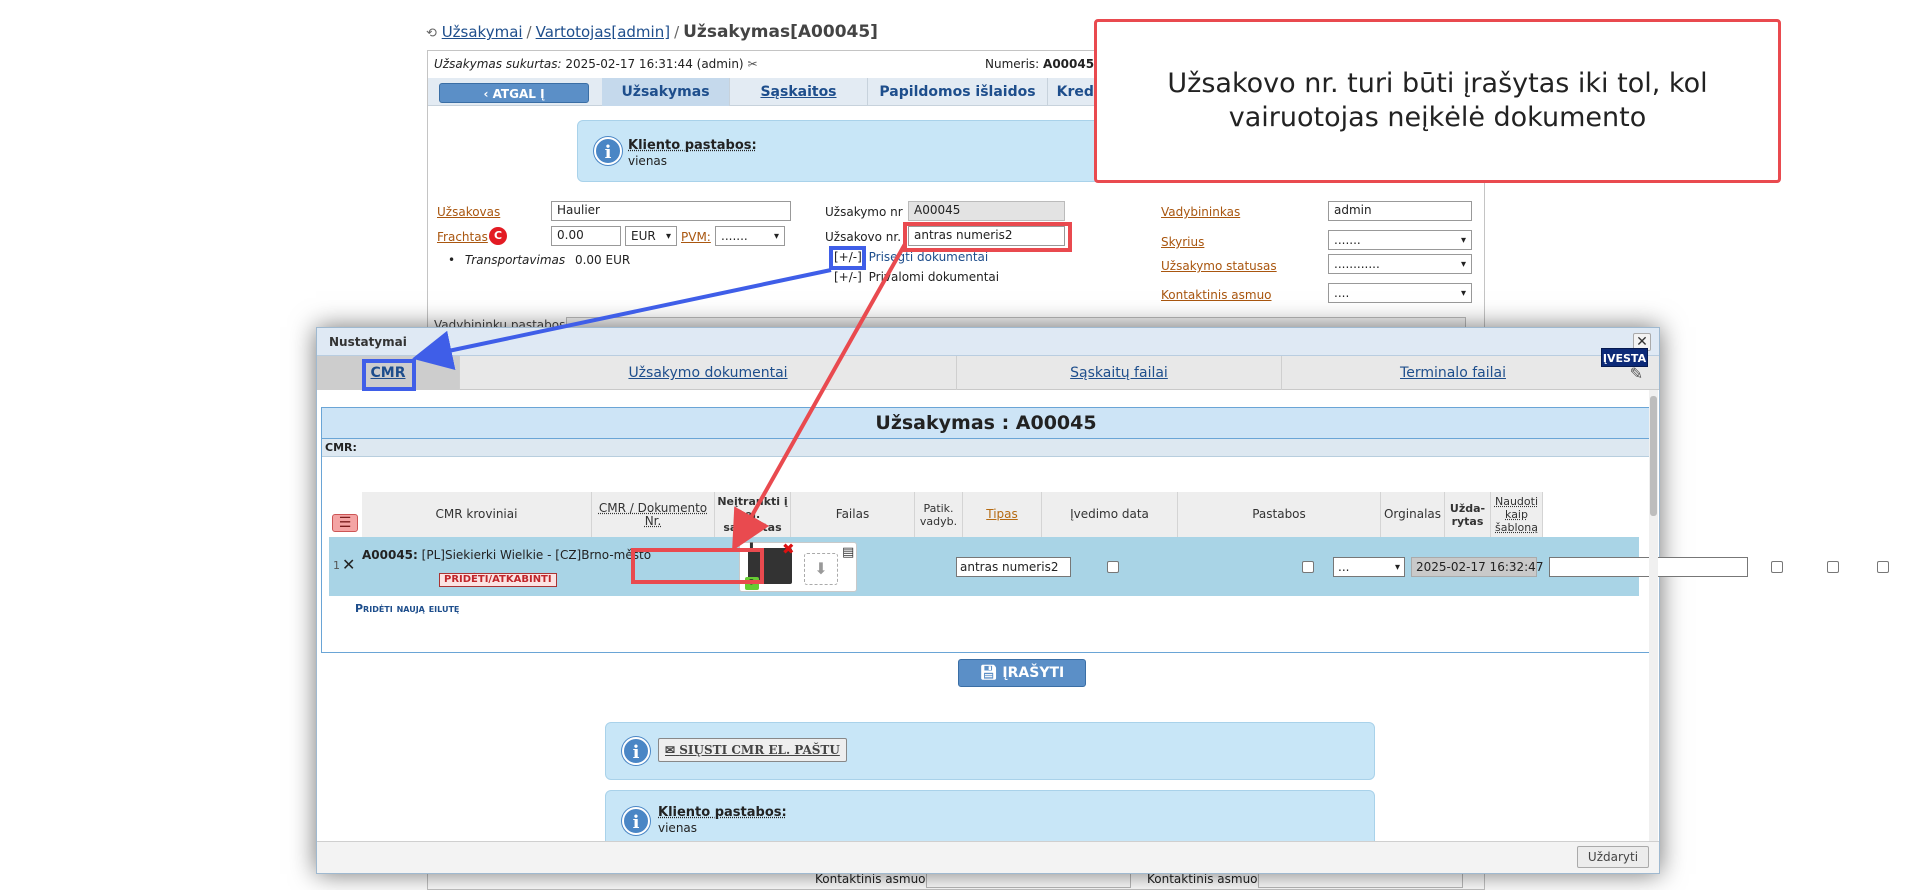 Image resolution: width=1920 pixels, height=890 pixels. Describe the element at coordinates (819, 397) in the screenshot. I see `arrow-customer-no-to-doc-no` at that location.